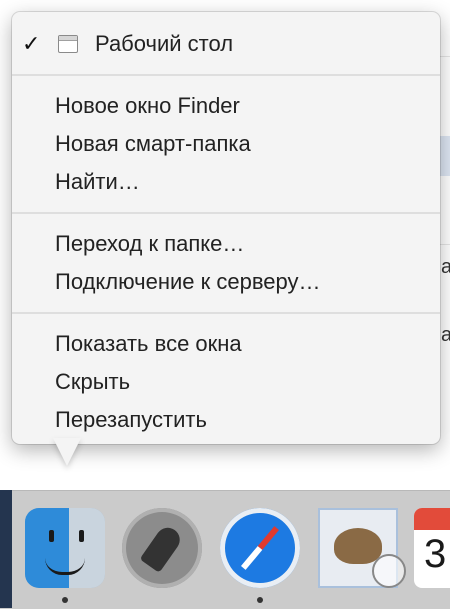  Describe the element at coordinates (153, 143) in the screenshot. I see `menu-item-label: Новая смарт-папка` at that location.